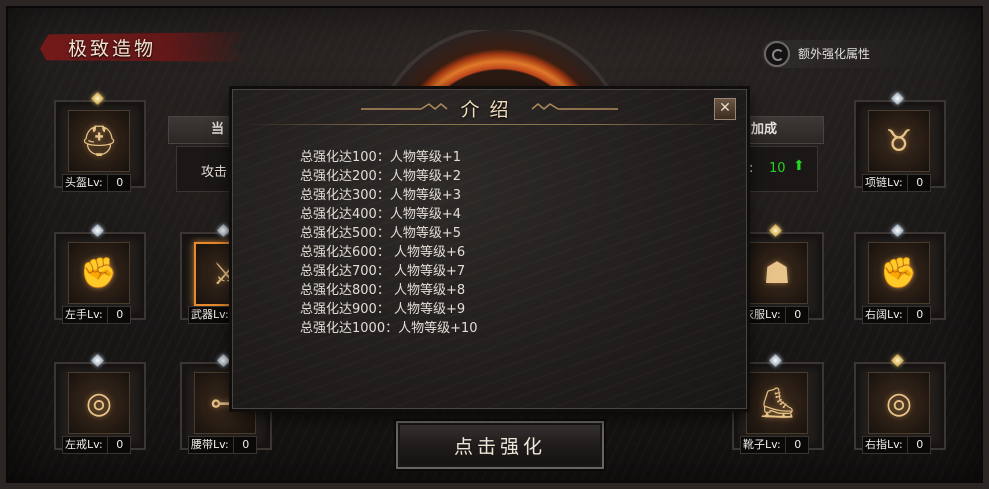 The image size is (989, 489). What do you see at coordinates (899, 141) in the screenshot?
I see `necklace-icon: ♉` at bounding box center [899, 141].